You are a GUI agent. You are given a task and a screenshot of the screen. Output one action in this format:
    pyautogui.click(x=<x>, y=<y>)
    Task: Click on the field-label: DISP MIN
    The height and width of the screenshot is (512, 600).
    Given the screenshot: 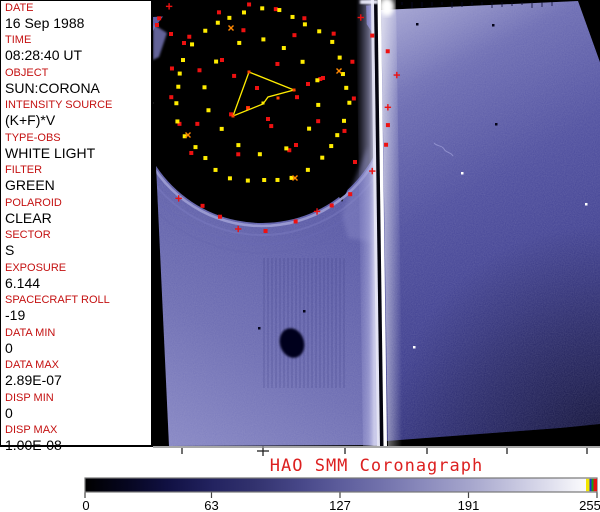 What is the action you would take?
    pyautogui.click(x=29, y=398)
    